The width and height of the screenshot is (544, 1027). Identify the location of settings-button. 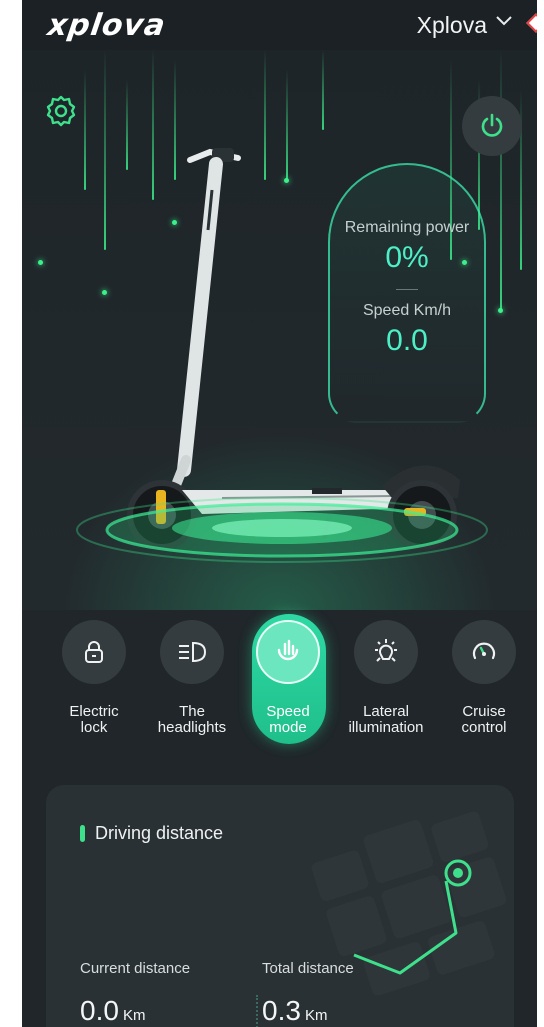
(61, 111).